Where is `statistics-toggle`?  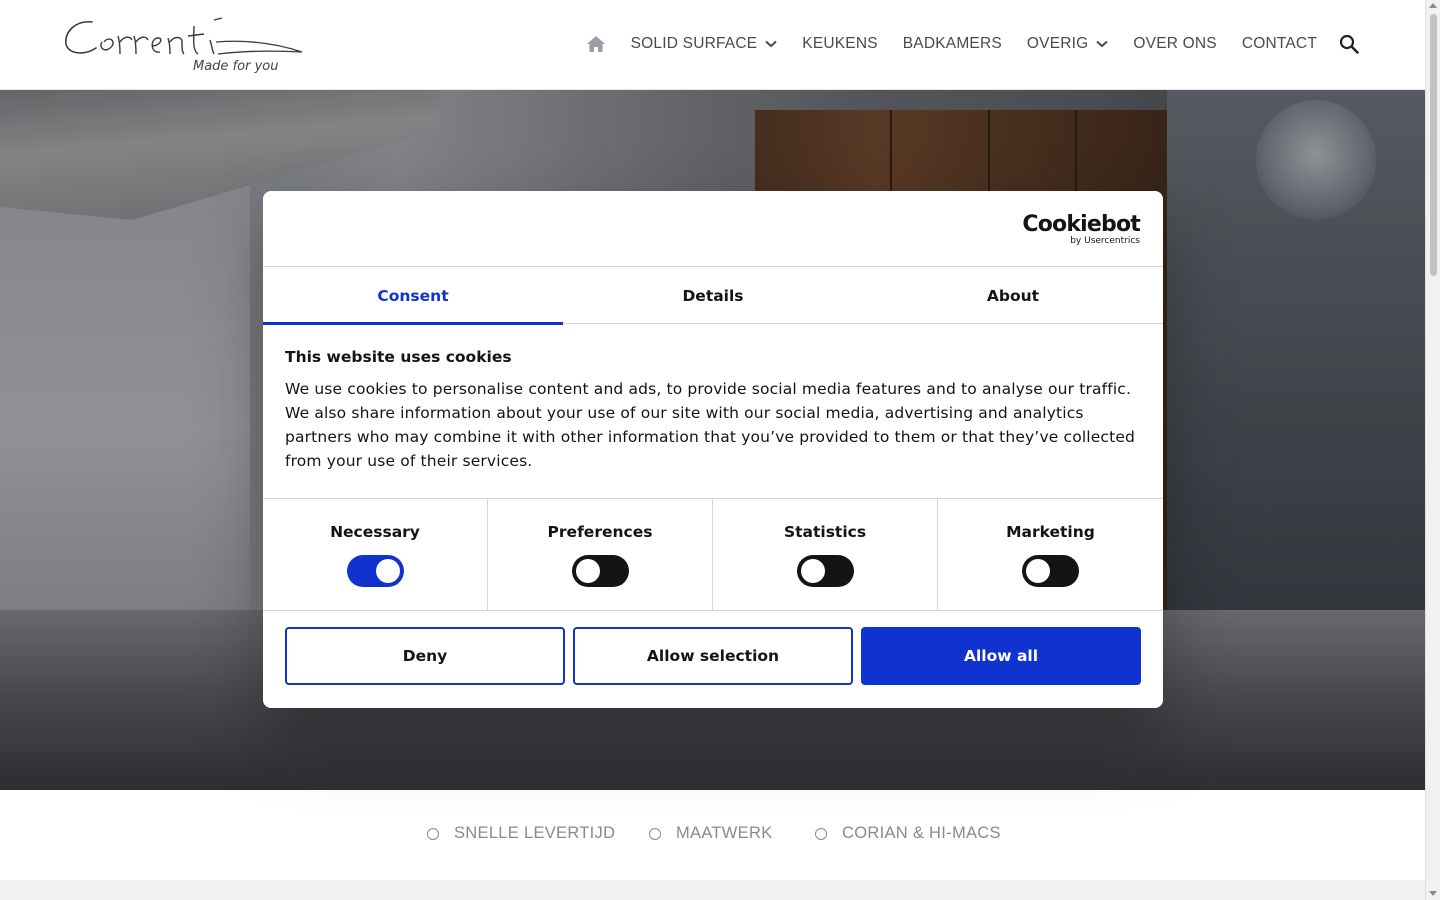 statistics-toggle is located at coordinates (825, 571).